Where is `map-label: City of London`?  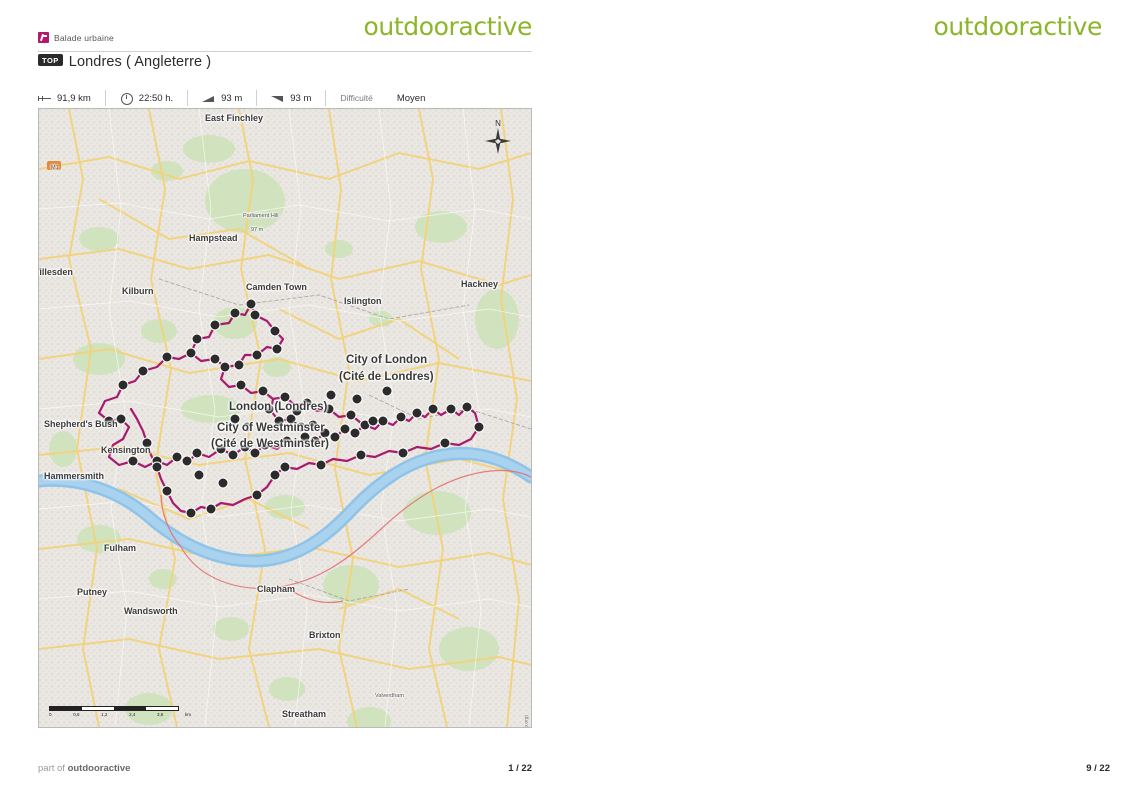 map-label: City of London is located at coordinates (387, 360).